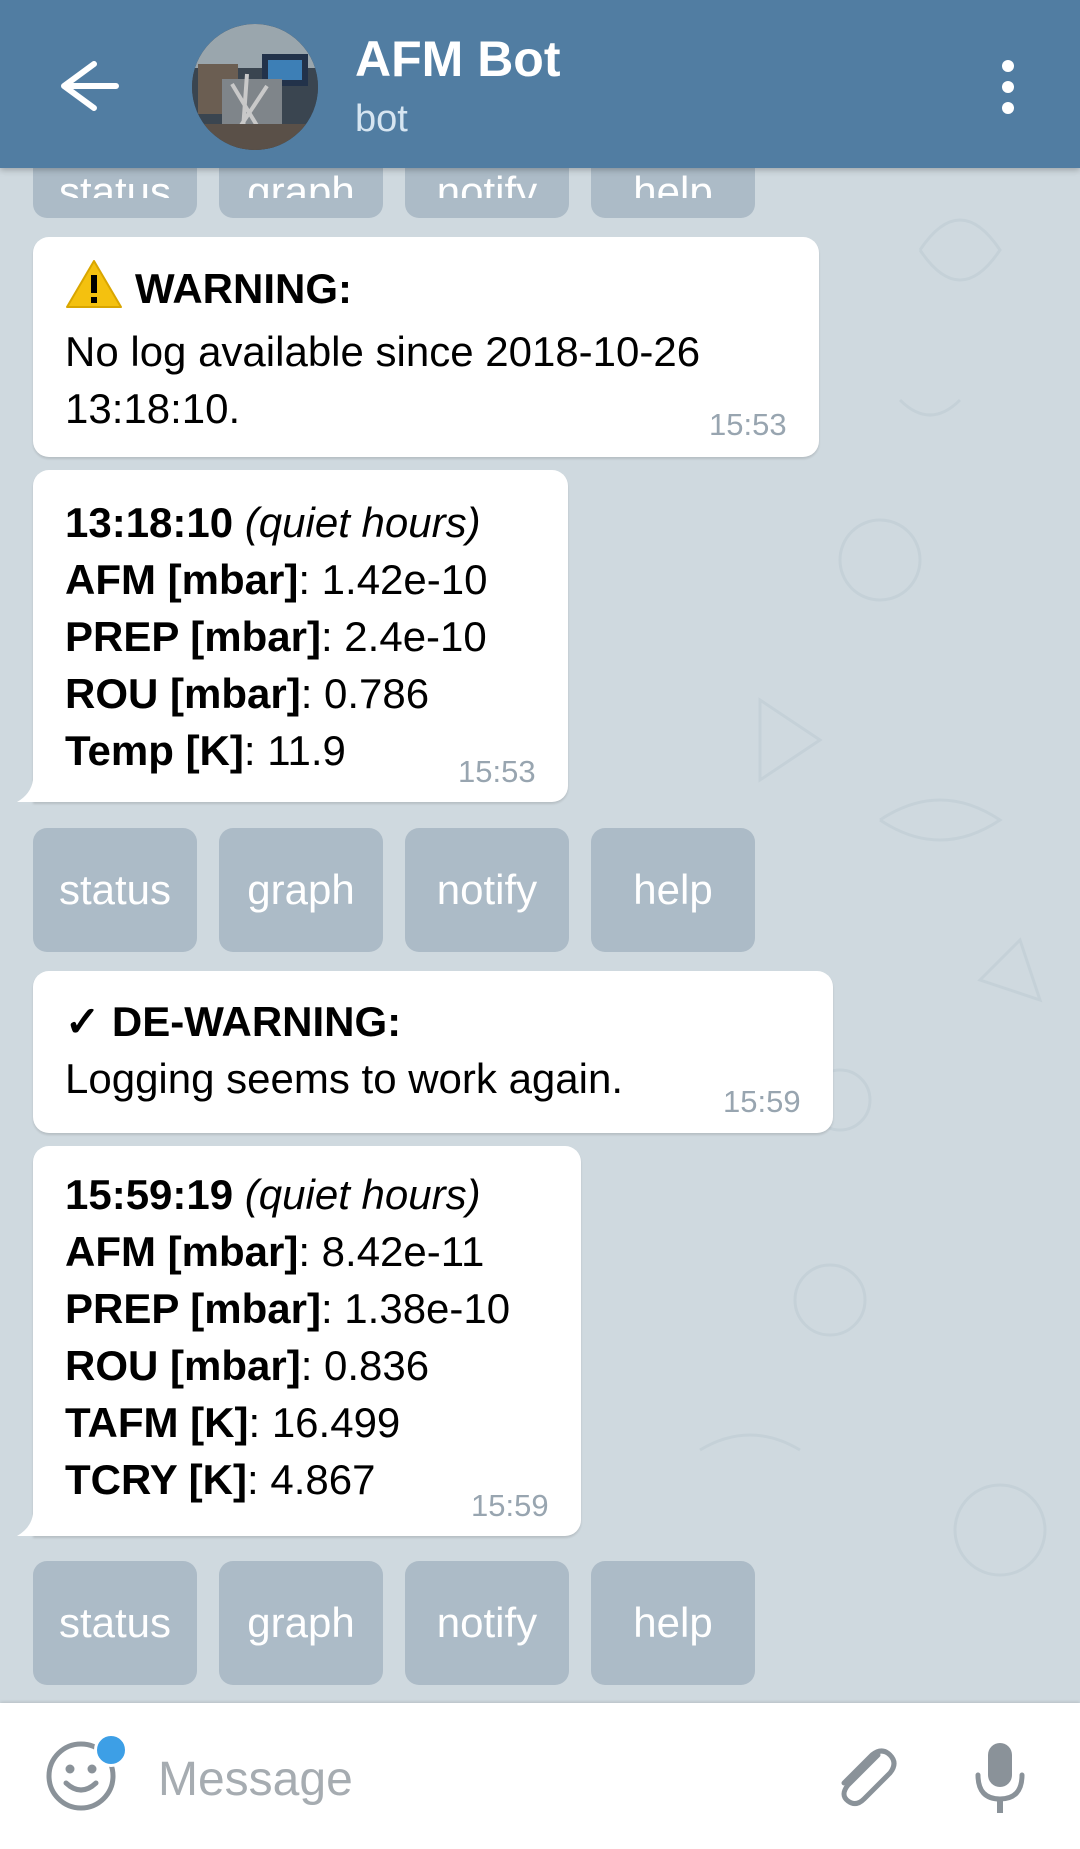 This screenshot has width=1080, height=1849. What do you see at coordinates (458, 59) in the screenshot?
I see `chat-title: AFM Bot` at bounding box center [458, 59].